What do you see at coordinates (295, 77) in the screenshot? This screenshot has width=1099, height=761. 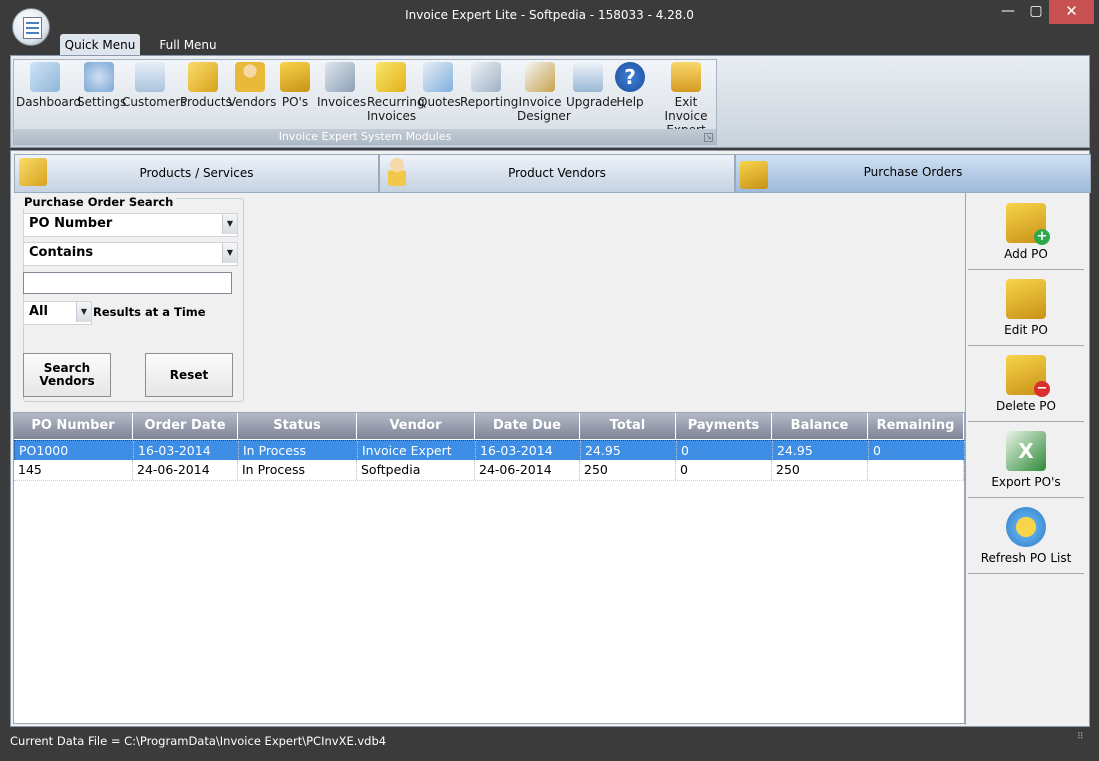 I see `purchase-orders-icon` at bounding box center [295, 77].